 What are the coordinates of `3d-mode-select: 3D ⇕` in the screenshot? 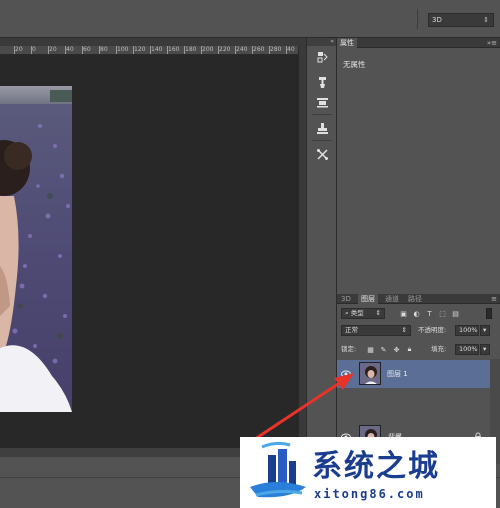 It's located at (461, 20).